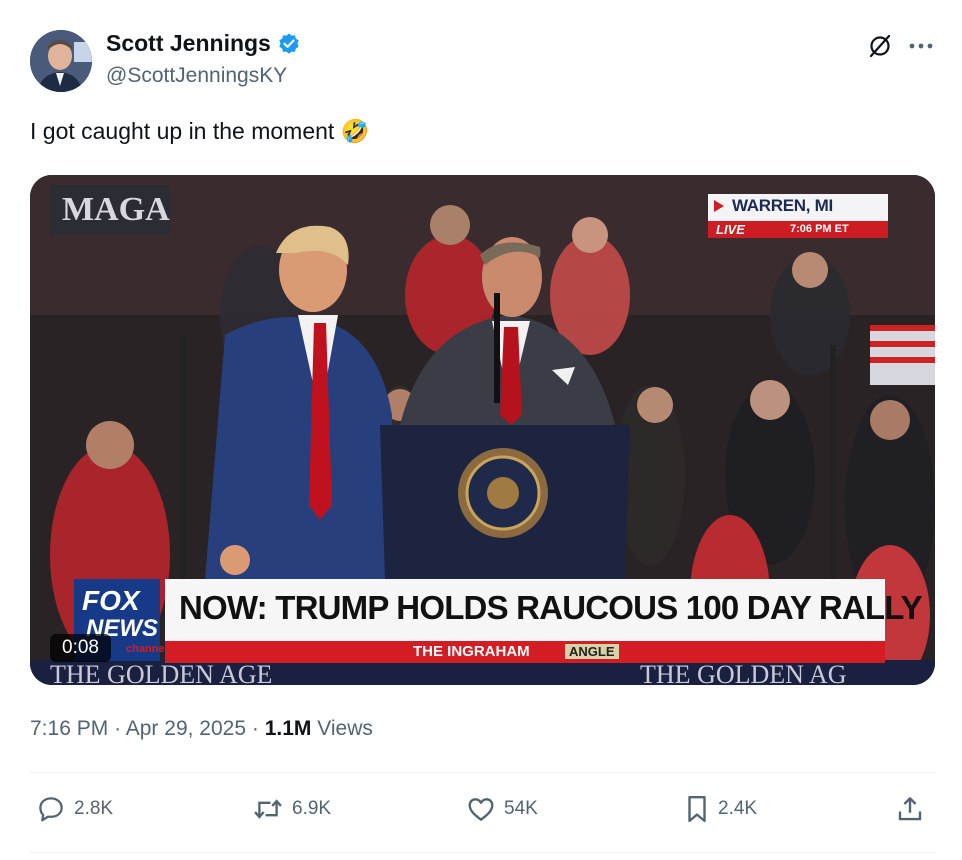 The width and height of the screenshot is (962, 860). I want to click on reply-count: 2.8K, so click(94, 808).